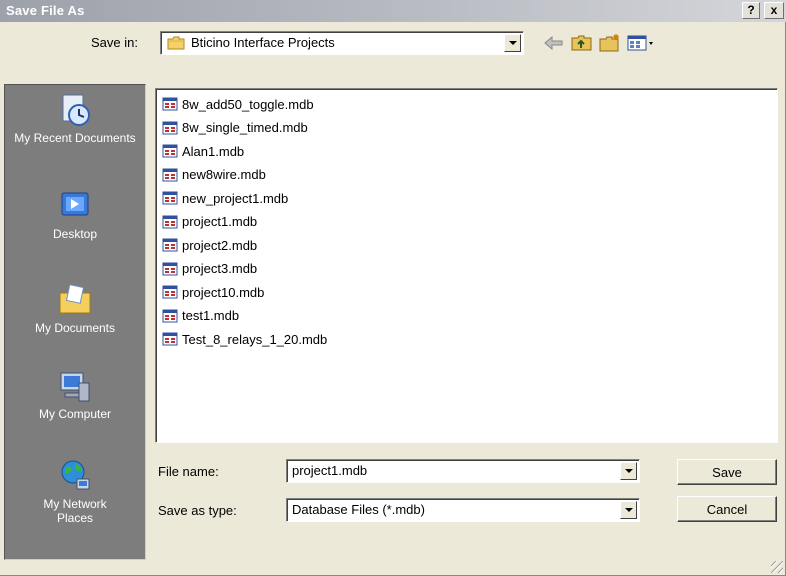 The height and width of the screenshot is (576, 786). What do you see at coordinates (114, 42) in the screenshot?
I see `save-in-label: Save in:` at bounding box center [114, 42].